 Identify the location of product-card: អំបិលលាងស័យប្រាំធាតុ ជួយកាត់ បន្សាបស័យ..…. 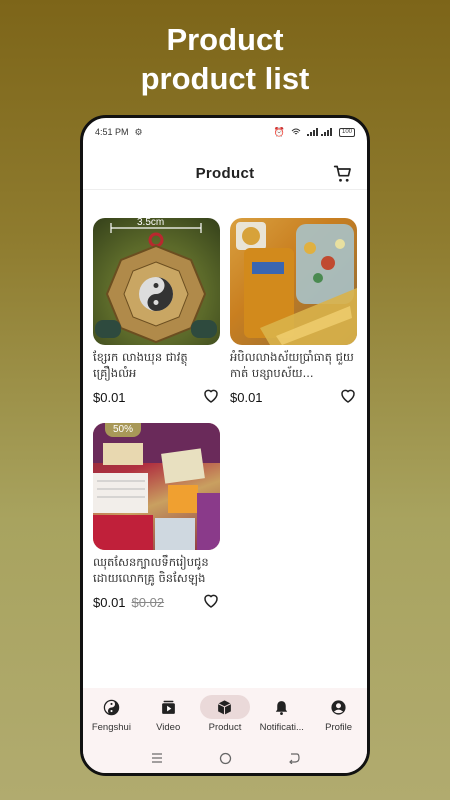
(293, 312).